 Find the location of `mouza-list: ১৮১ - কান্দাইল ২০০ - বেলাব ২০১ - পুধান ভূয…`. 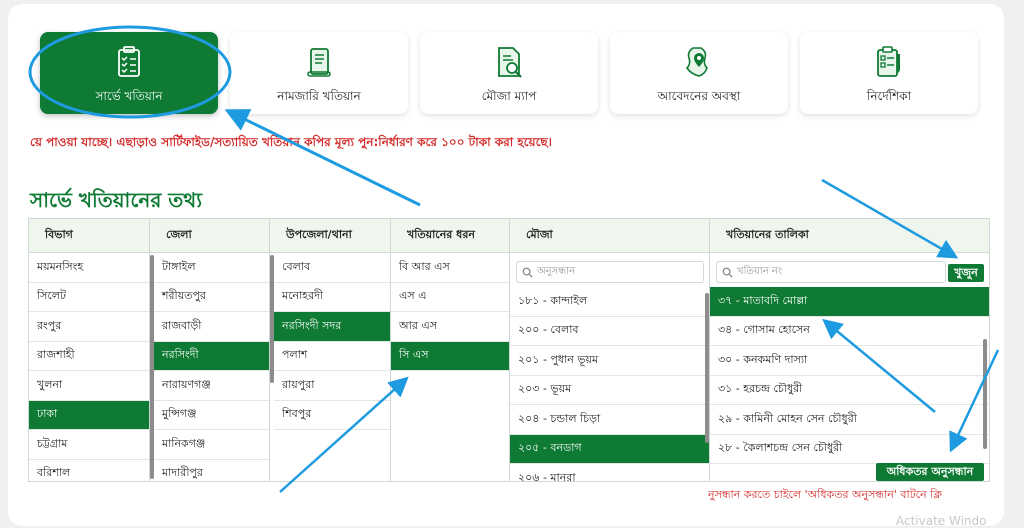

mouza-list: ১৮১ - কান্দাইল ২০০ - বেলাব ২০১ - পুধান ভূয… is located at coordinates (610, 367).